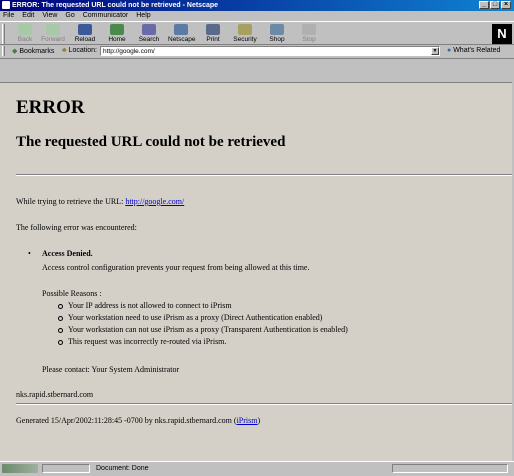 This screenshot has width=514, height=476. Describe the element at coordinates (473, 50) in the screenshot. I see `whats-related-button: ● What's Related` at that location.